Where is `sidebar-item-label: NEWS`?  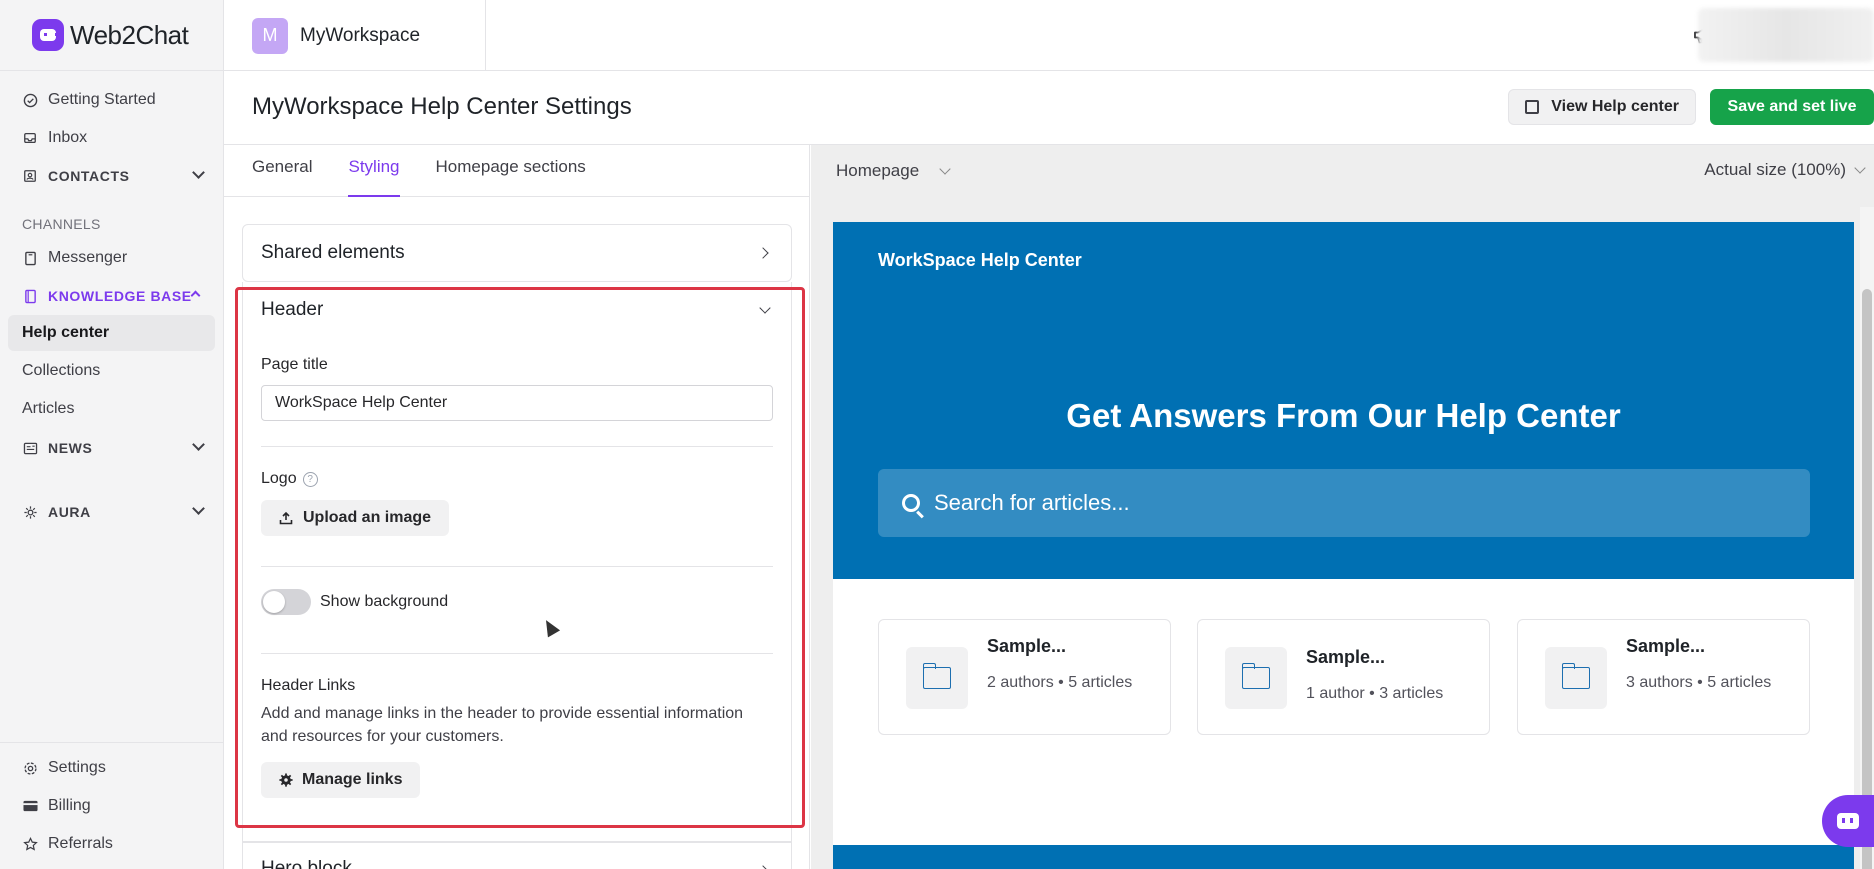
sidebar-item-label: NEWS is located at coordinates (70, 448).